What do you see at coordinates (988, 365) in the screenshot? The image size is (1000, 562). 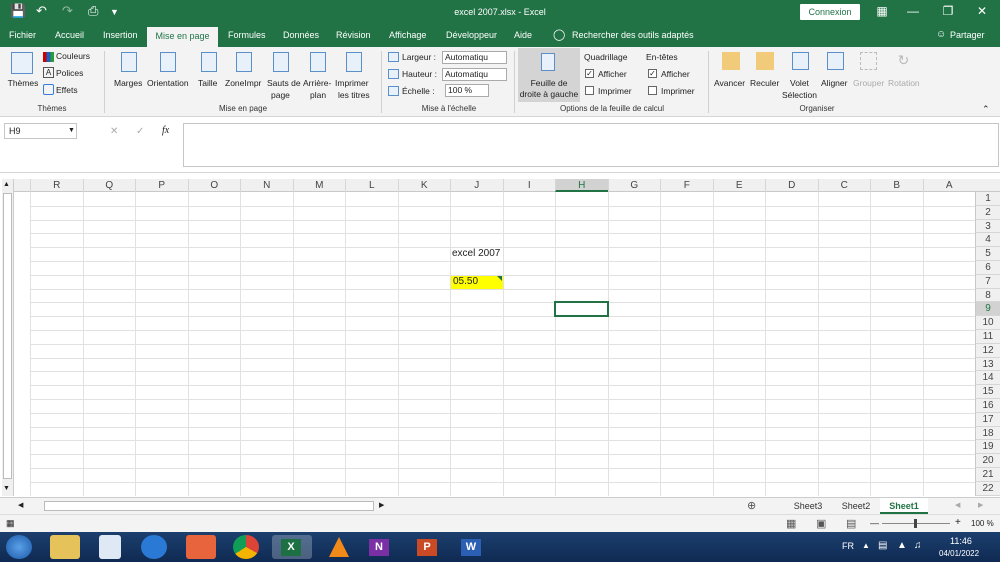 I see `row-header-13: 13` at bounding box center [988, 365].